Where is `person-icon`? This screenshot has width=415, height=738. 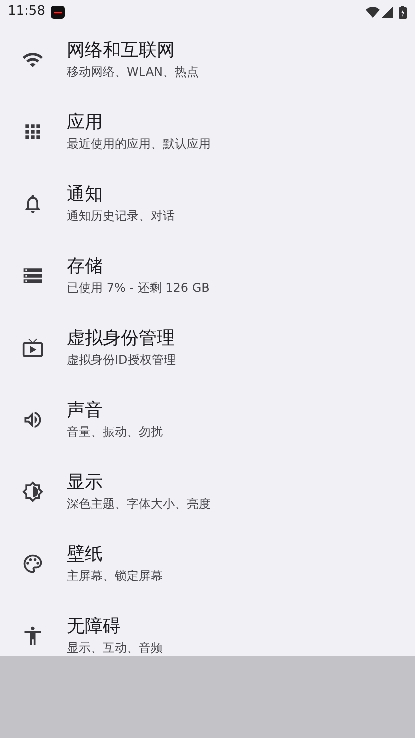
person-icon is located at coordinates (33, 636).